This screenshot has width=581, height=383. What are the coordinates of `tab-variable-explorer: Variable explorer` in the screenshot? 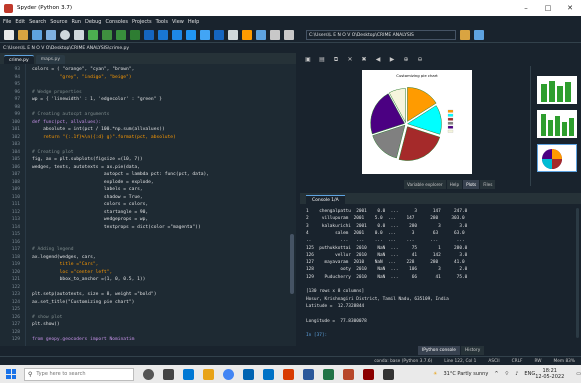 It's located at (425, 184).